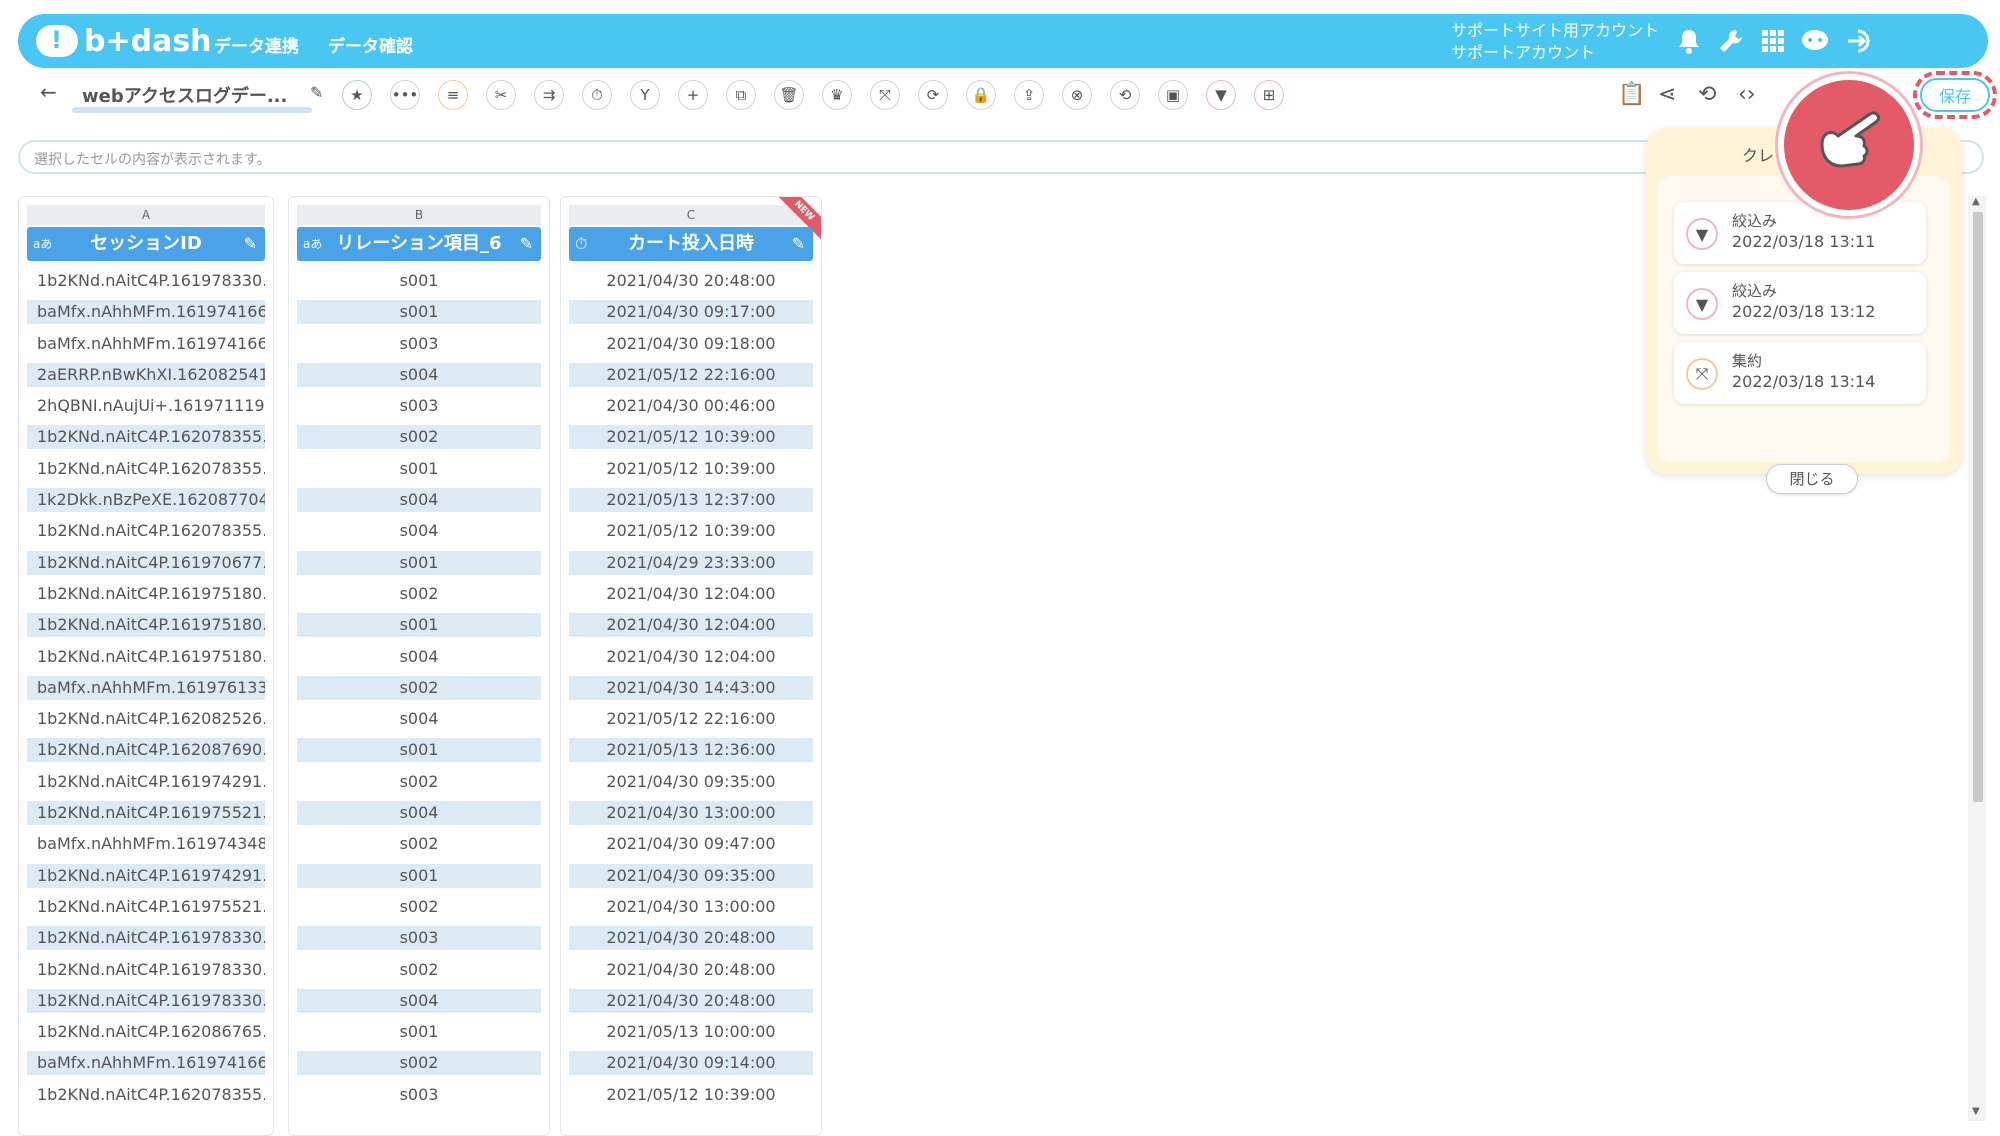 The image size is (2000, 1136). What do you see at coordinates (1731, 41) in the screenshot?
I see `wrench-icon` at bounding box center [1731, 41].